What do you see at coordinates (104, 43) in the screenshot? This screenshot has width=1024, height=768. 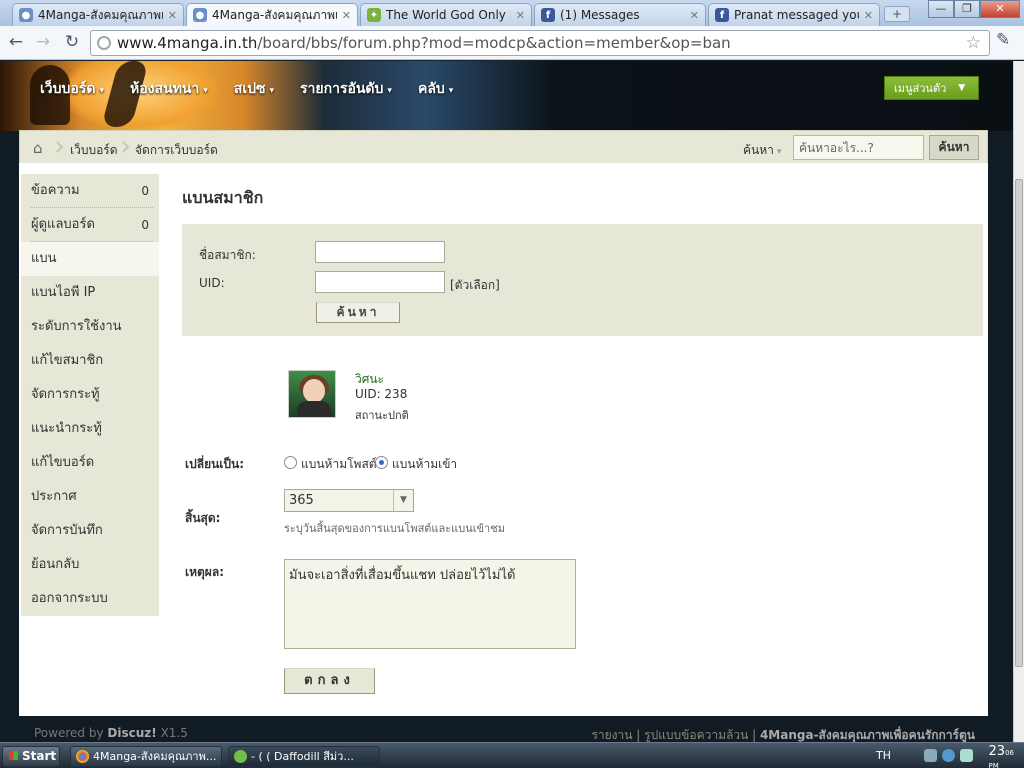 I see `page-icon` at bounding box center [104, 43].